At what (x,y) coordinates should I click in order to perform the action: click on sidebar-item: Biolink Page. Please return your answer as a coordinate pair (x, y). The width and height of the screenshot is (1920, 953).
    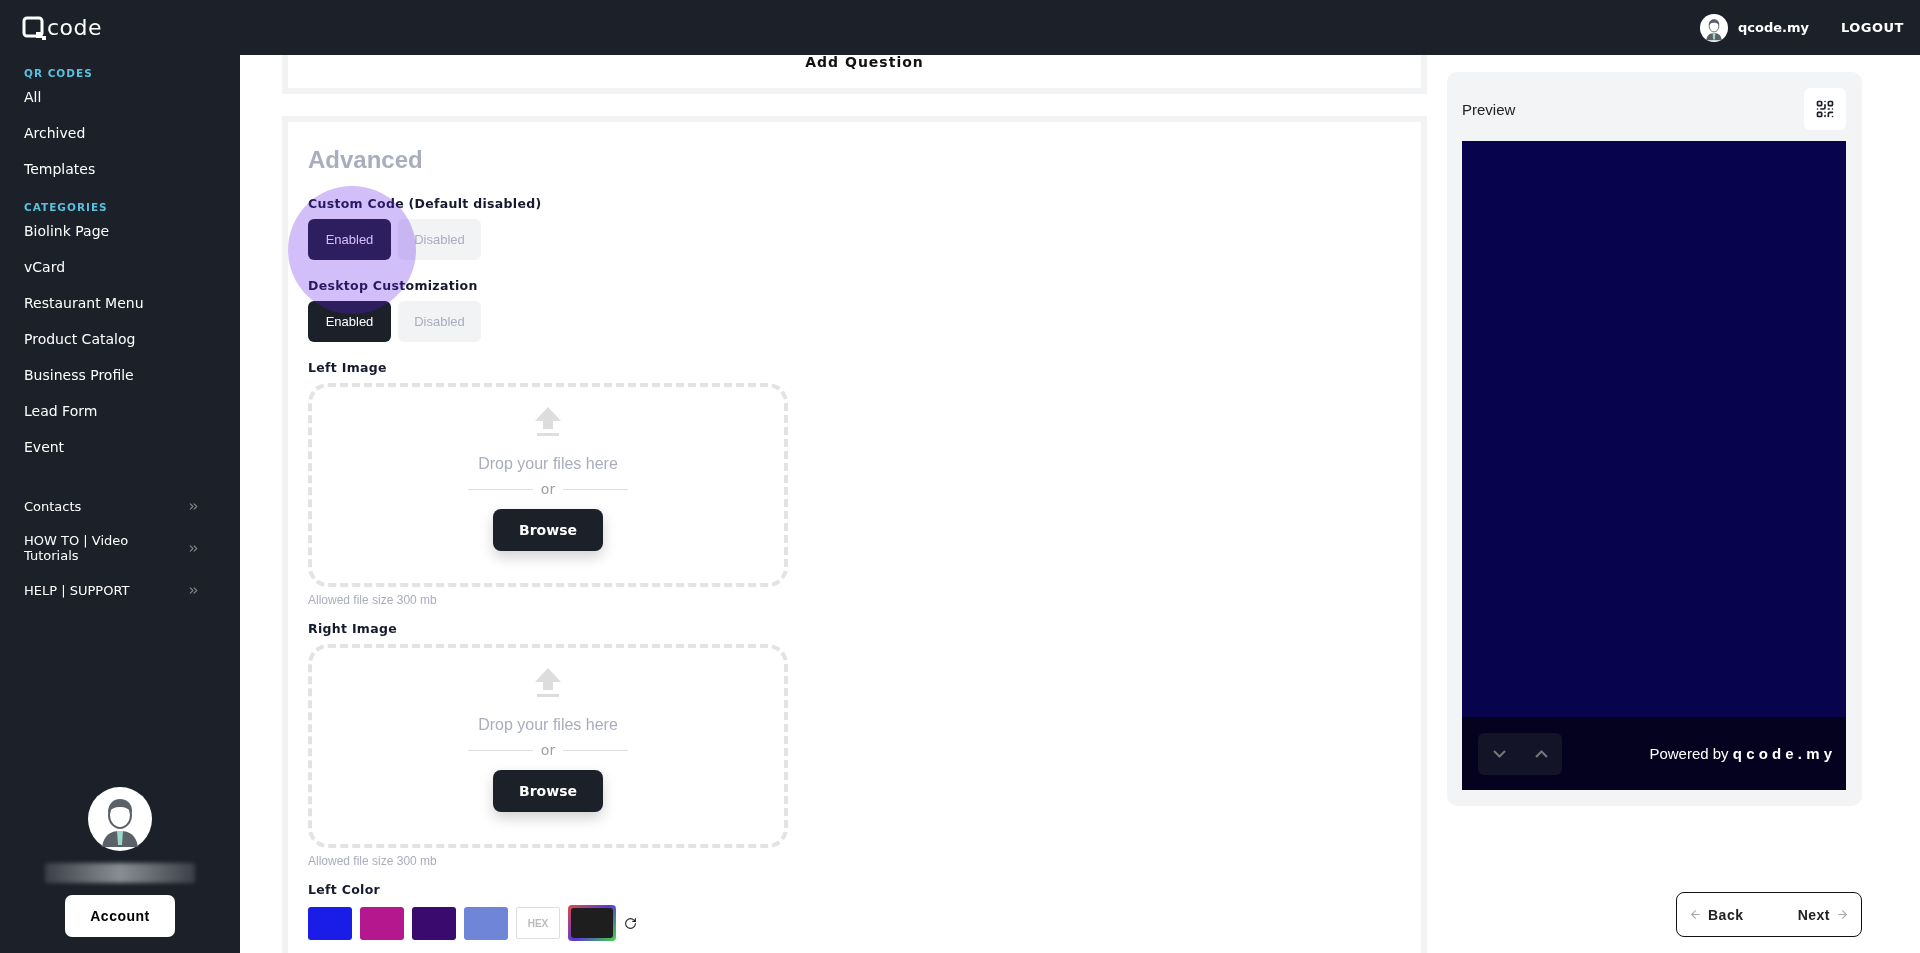
    Looking at the image, I should click on (132, 239).